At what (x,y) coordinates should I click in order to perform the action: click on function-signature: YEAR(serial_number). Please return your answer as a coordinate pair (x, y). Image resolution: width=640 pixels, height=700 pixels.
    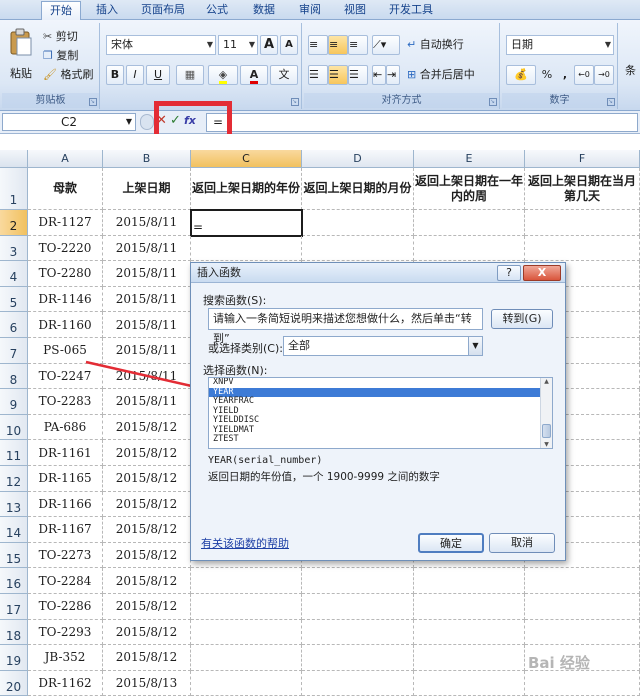
    Looking at the image, I should click on (265, 460).